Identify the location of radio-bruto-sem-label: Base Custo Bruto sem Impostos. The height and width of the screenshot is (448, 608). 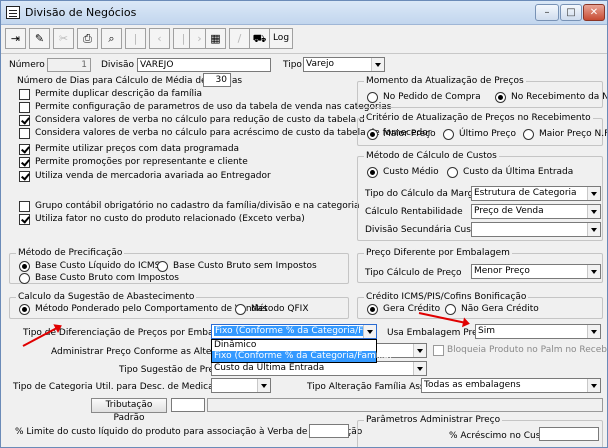
(245, 266).